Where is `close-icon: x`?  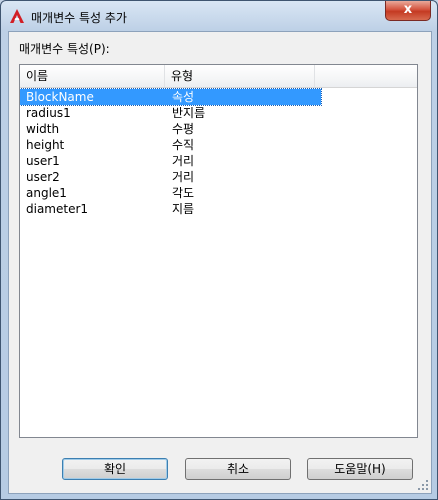
close-icon: x is located at coordinates (408, 9).